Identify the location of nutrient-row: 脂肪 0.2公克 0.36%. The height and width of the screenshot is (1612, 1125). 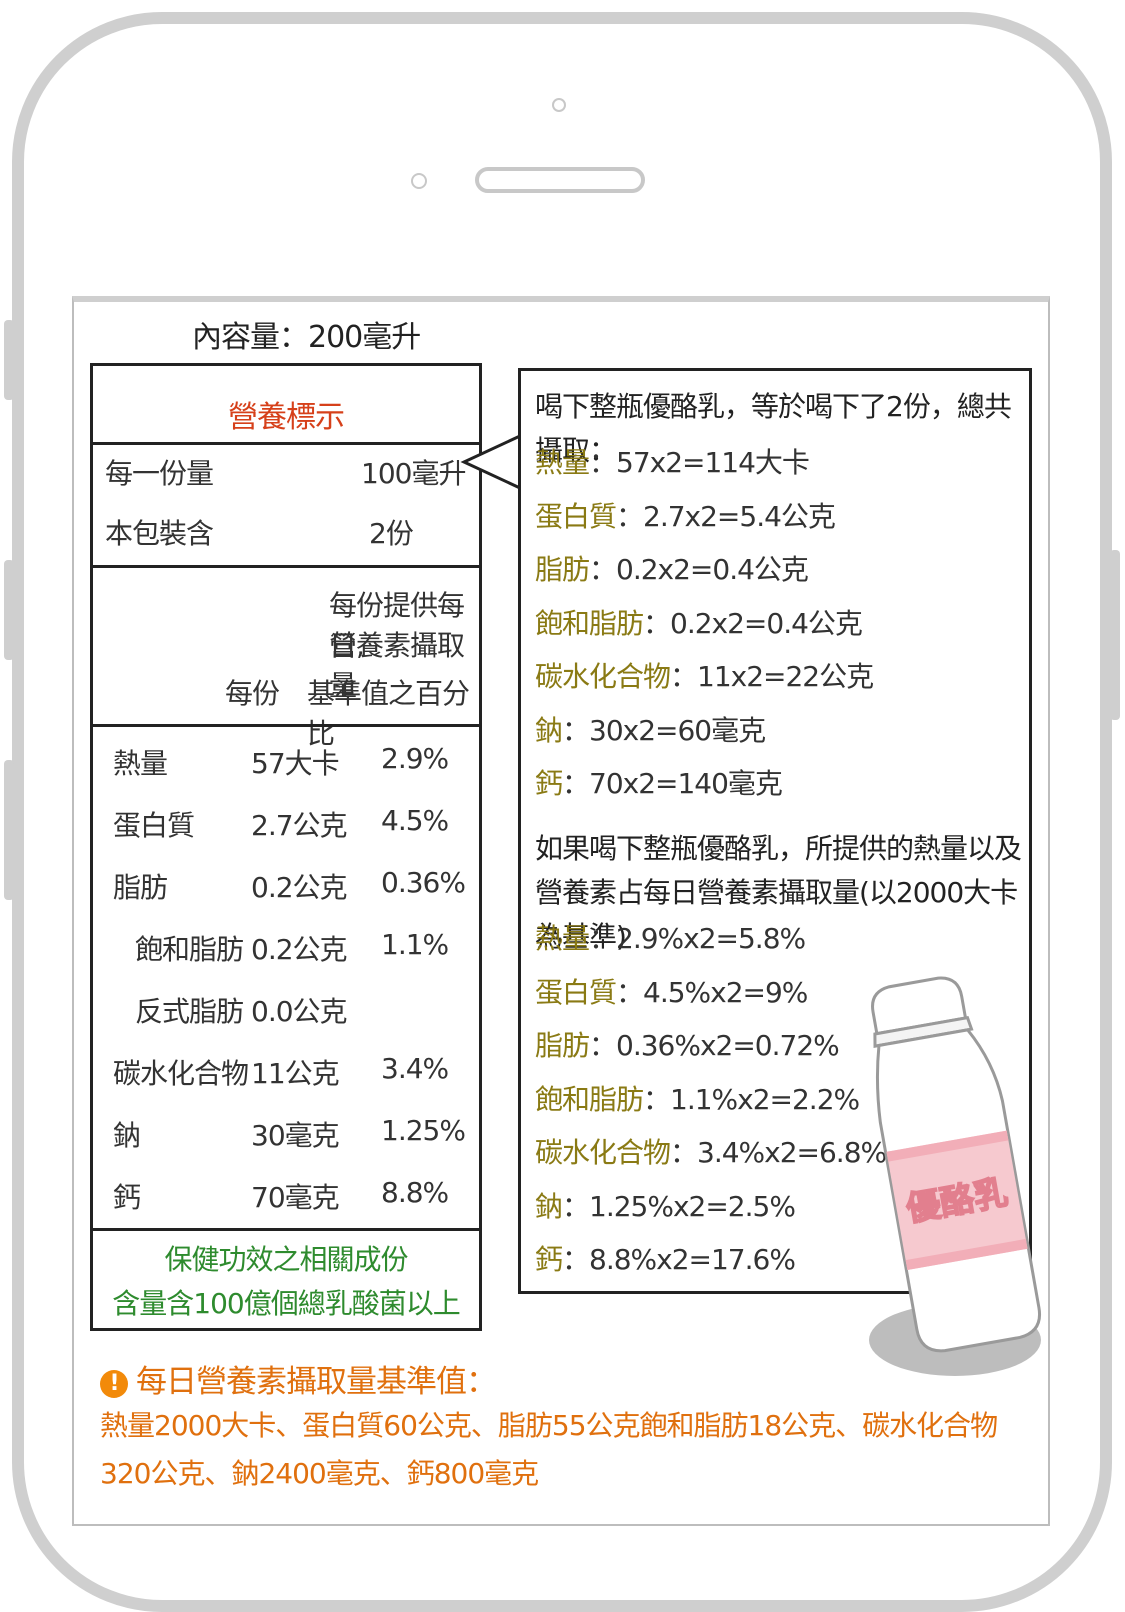
(286, 886).